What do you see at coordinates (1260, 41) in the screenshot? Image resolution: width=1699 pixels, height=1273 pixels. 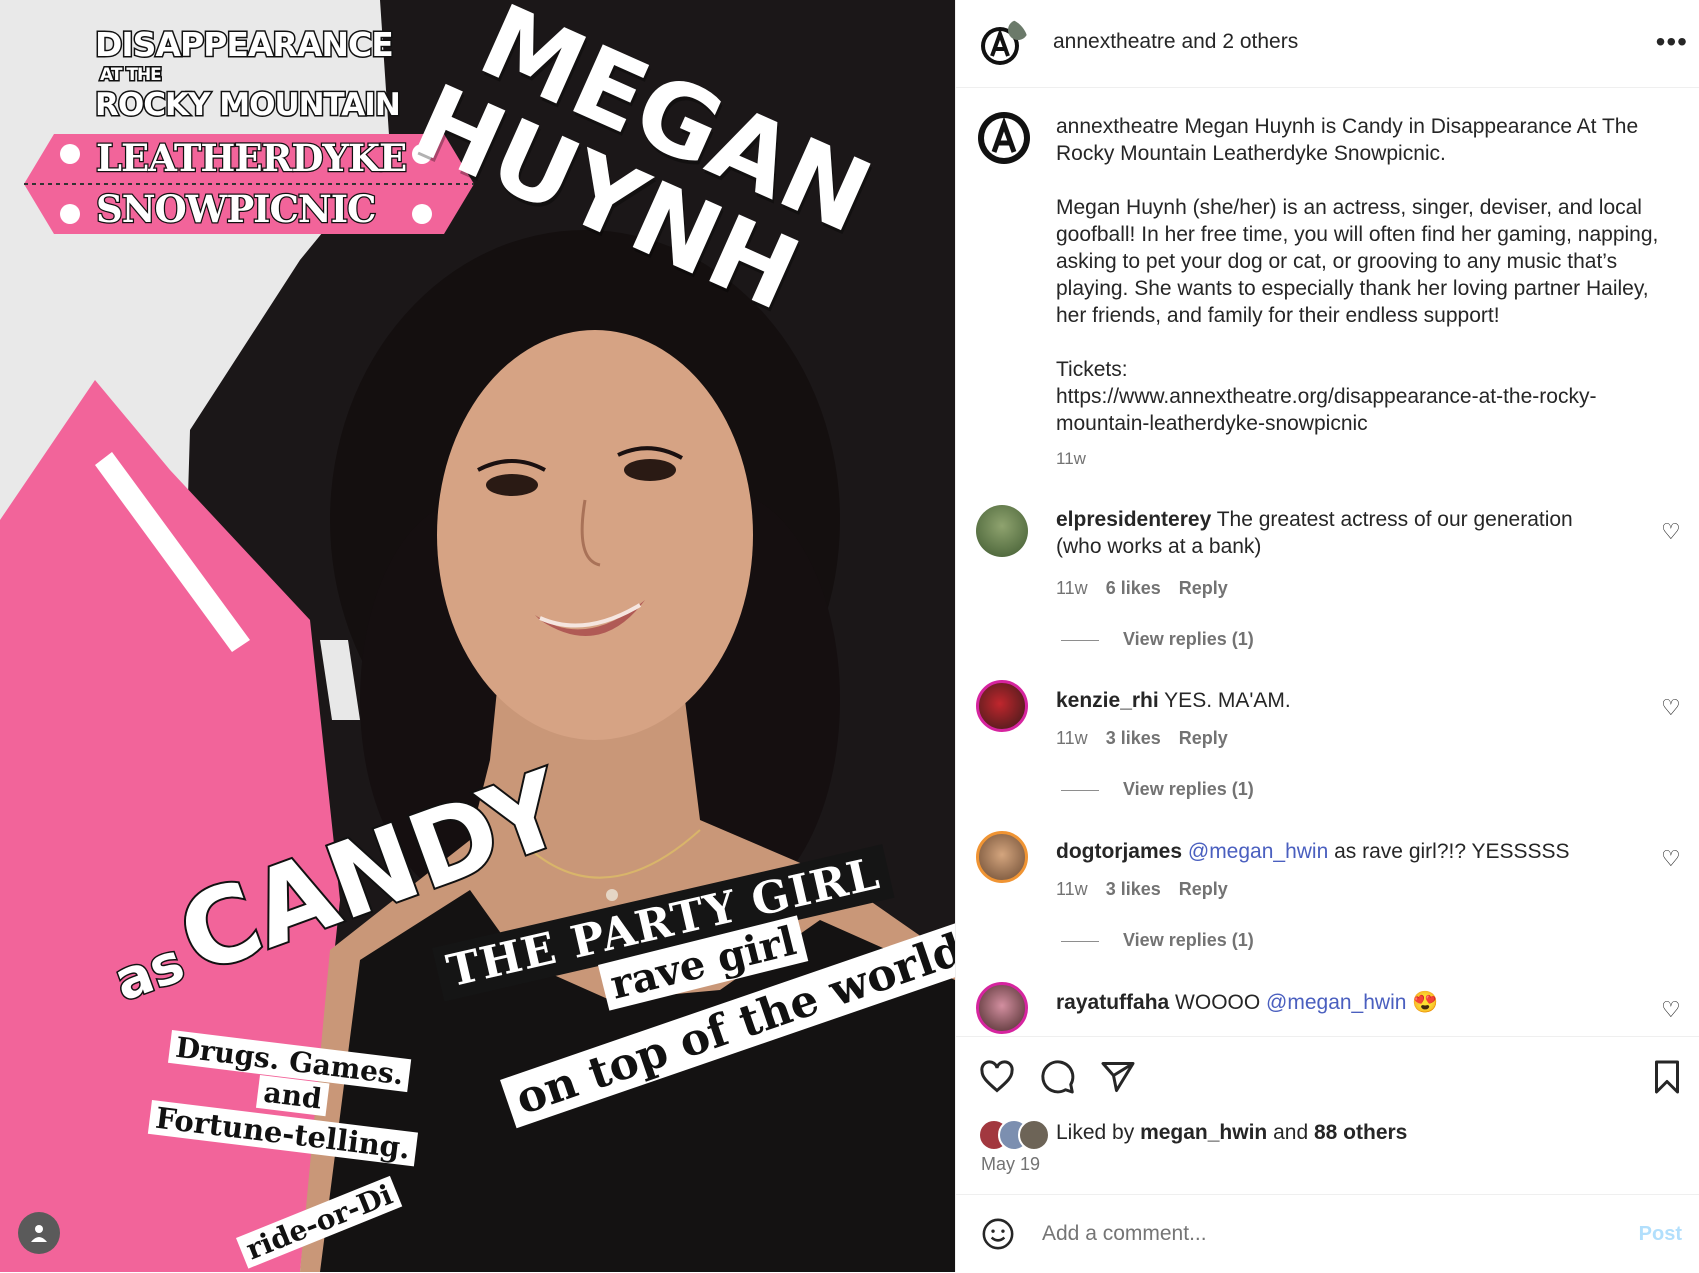 I see `header-others: 2 others` at bounding box center [1260, 41].